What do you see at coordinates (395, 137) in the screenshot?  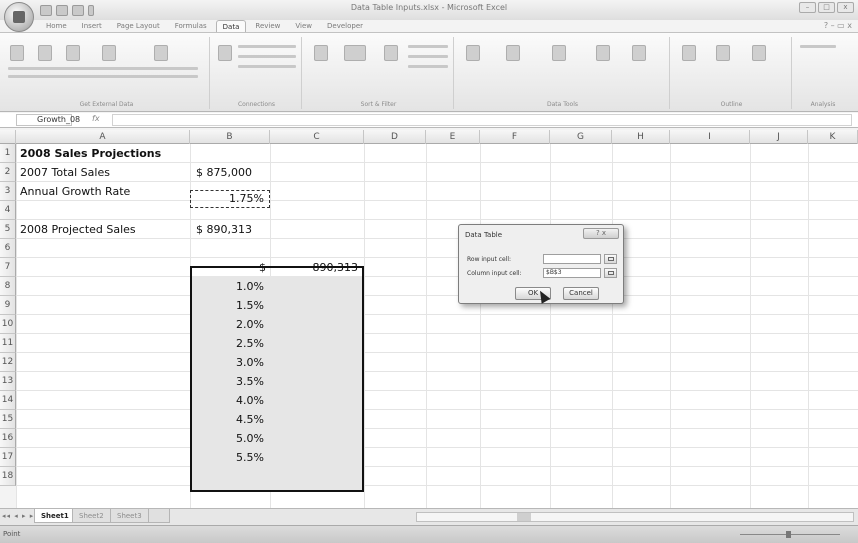 I see `column-header-d: D` at bounding box center [395, 137].